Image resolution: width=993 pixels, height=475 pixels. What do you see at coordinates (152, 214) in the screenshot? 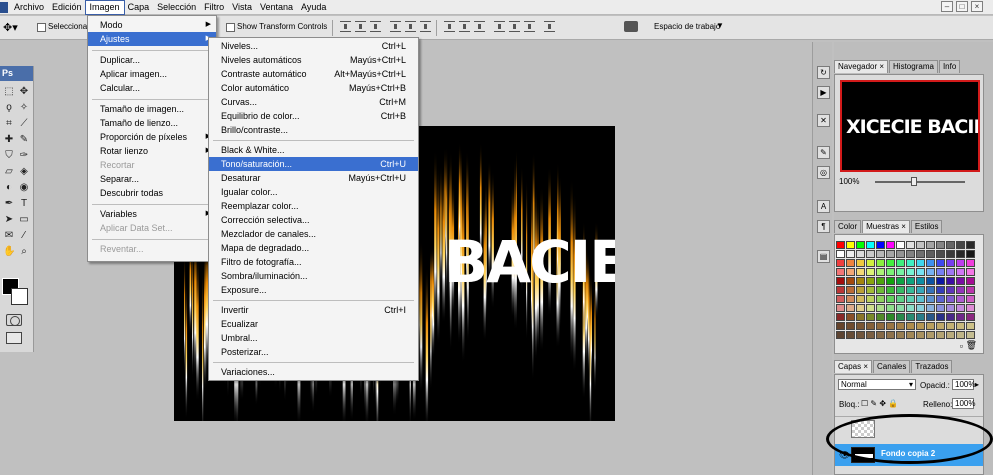
I see `imagen_menu-item: Variables▶` at bounding box center [152, 214].